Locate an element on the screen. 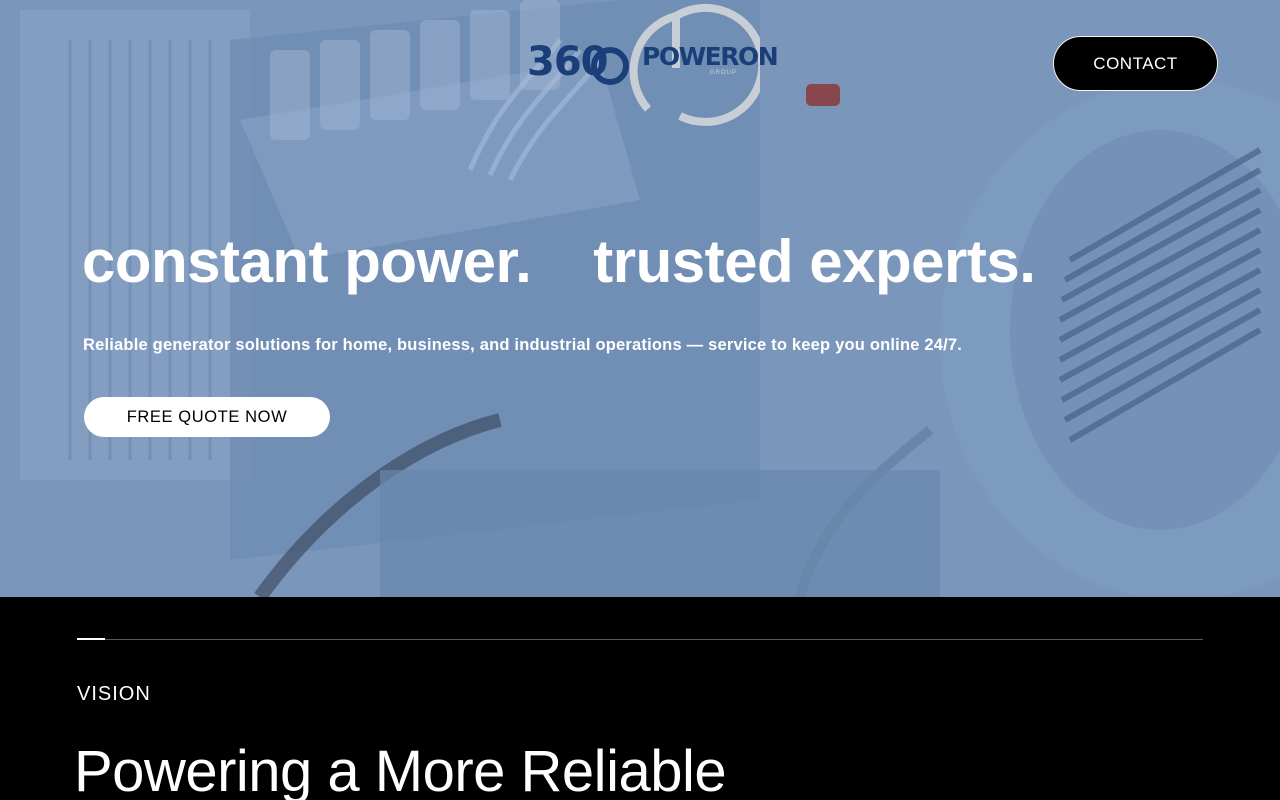 Image resolution: width=1280 pixels, height=800 pixels. logo-subtext: GROUP is located at coordinates (724, 73).